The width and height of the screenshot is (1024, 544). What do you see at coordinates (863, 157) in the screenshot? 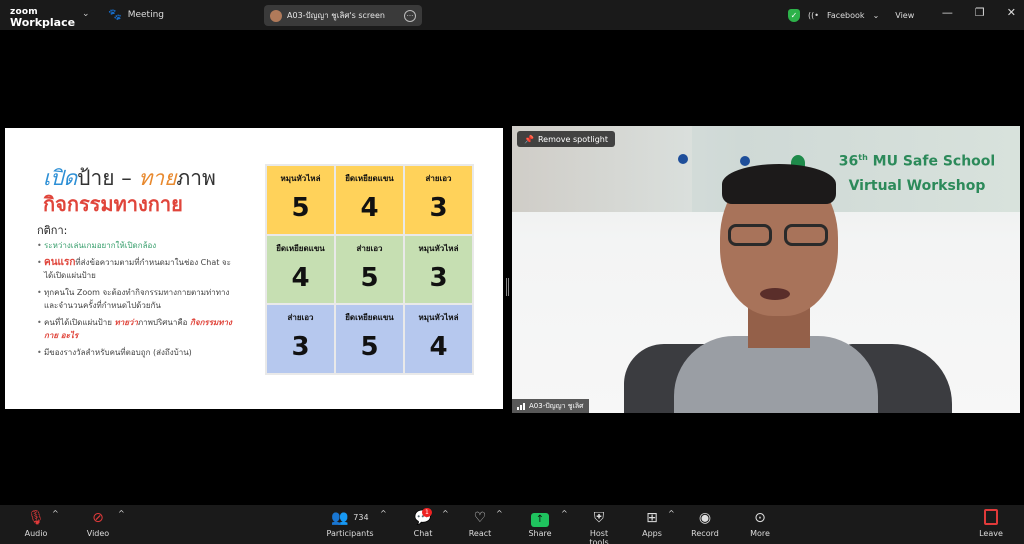
I see `workshop-title-suffix: th` at bounding box center [863, 157].